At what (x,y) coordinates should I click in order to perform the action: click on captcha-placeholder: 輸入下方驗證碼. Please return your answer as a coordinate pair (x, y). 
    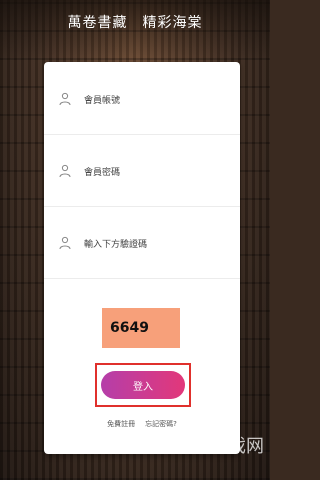
    Looking at the image, I should click on (116, 244).